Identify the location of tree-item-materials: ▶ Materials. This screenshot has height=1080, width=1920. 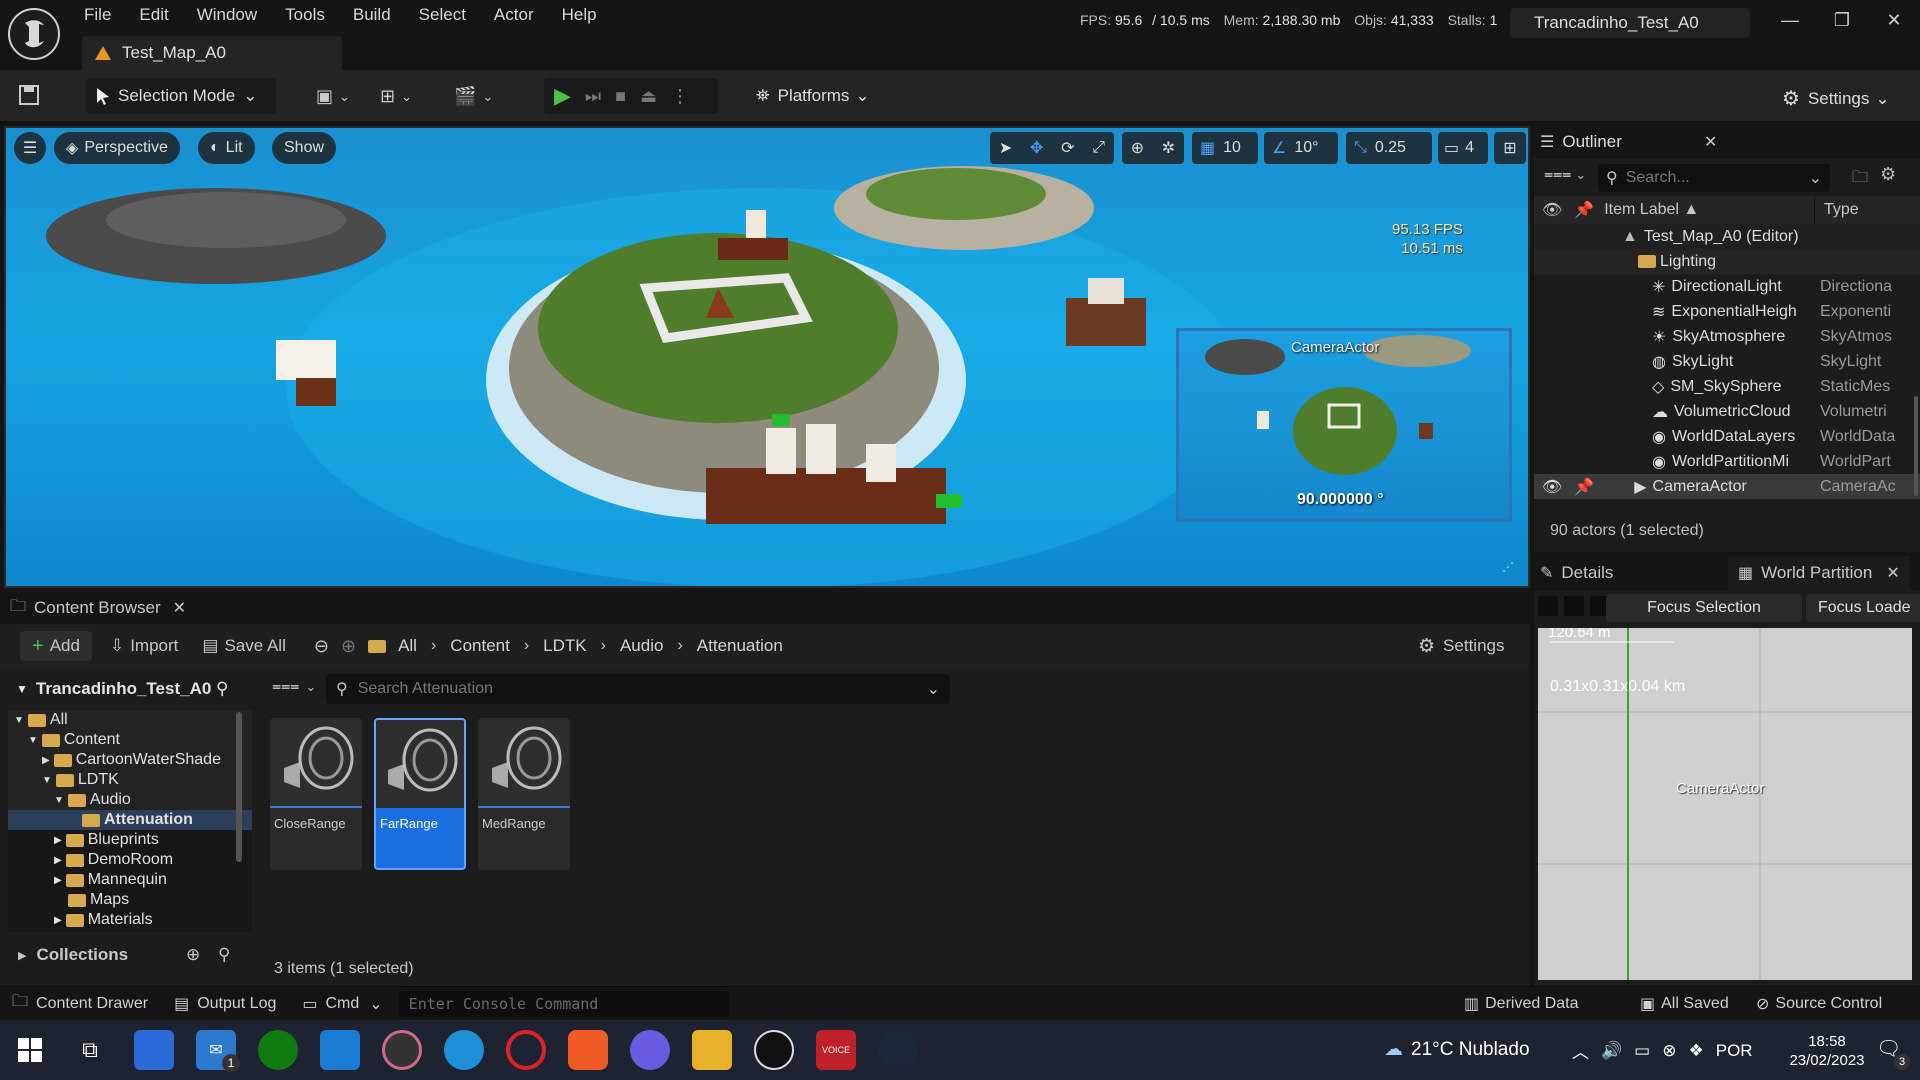
(130, 920).